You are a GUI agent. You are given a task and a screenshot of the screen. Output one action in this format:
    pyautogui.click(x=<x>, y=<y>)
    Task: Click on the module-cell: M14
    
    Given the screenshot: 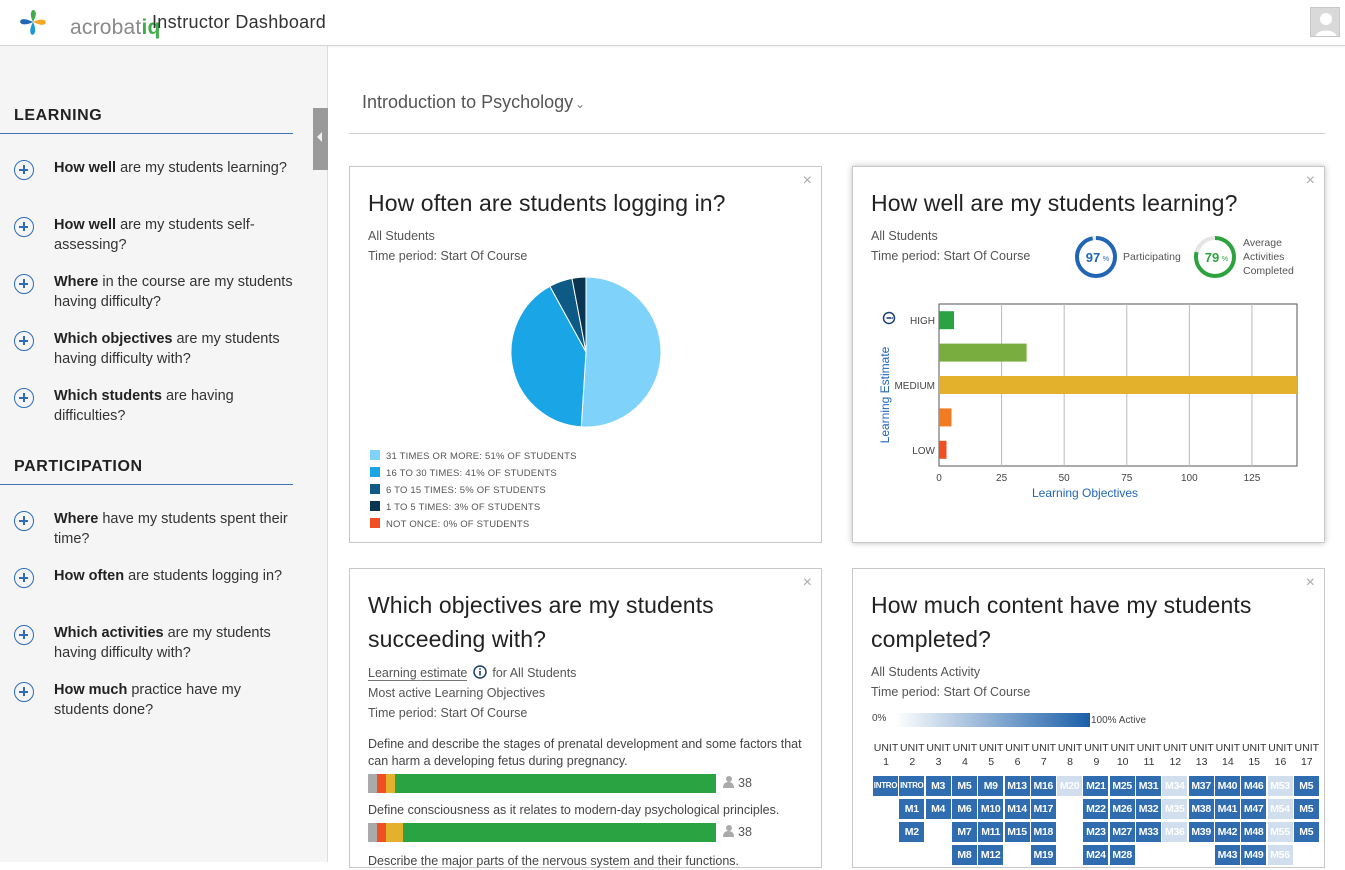 What is the action you would take?
    pyautogui.click(x=1017, y=809)
    